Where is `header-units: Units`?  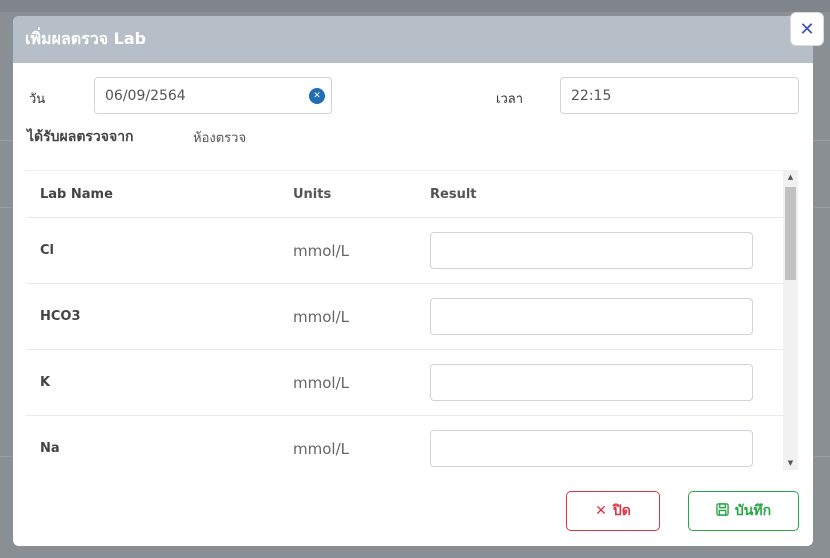 header-units: Units is located at coordinates (312, 194).